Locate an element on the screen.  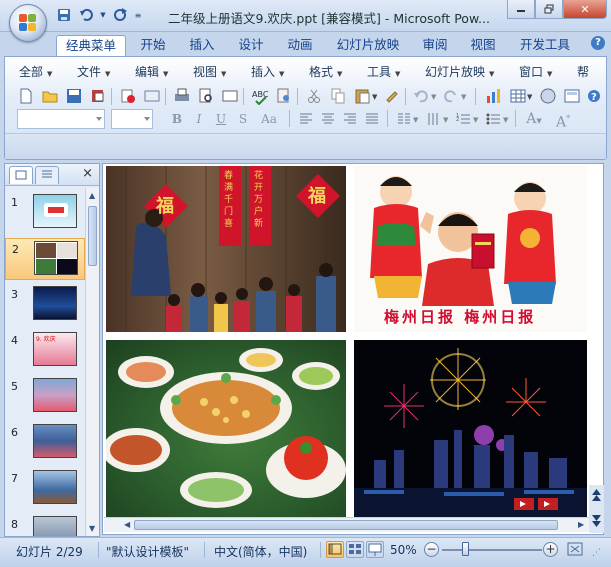
resize-grip-icon: ⋰ is located at coordinates (596, 553).